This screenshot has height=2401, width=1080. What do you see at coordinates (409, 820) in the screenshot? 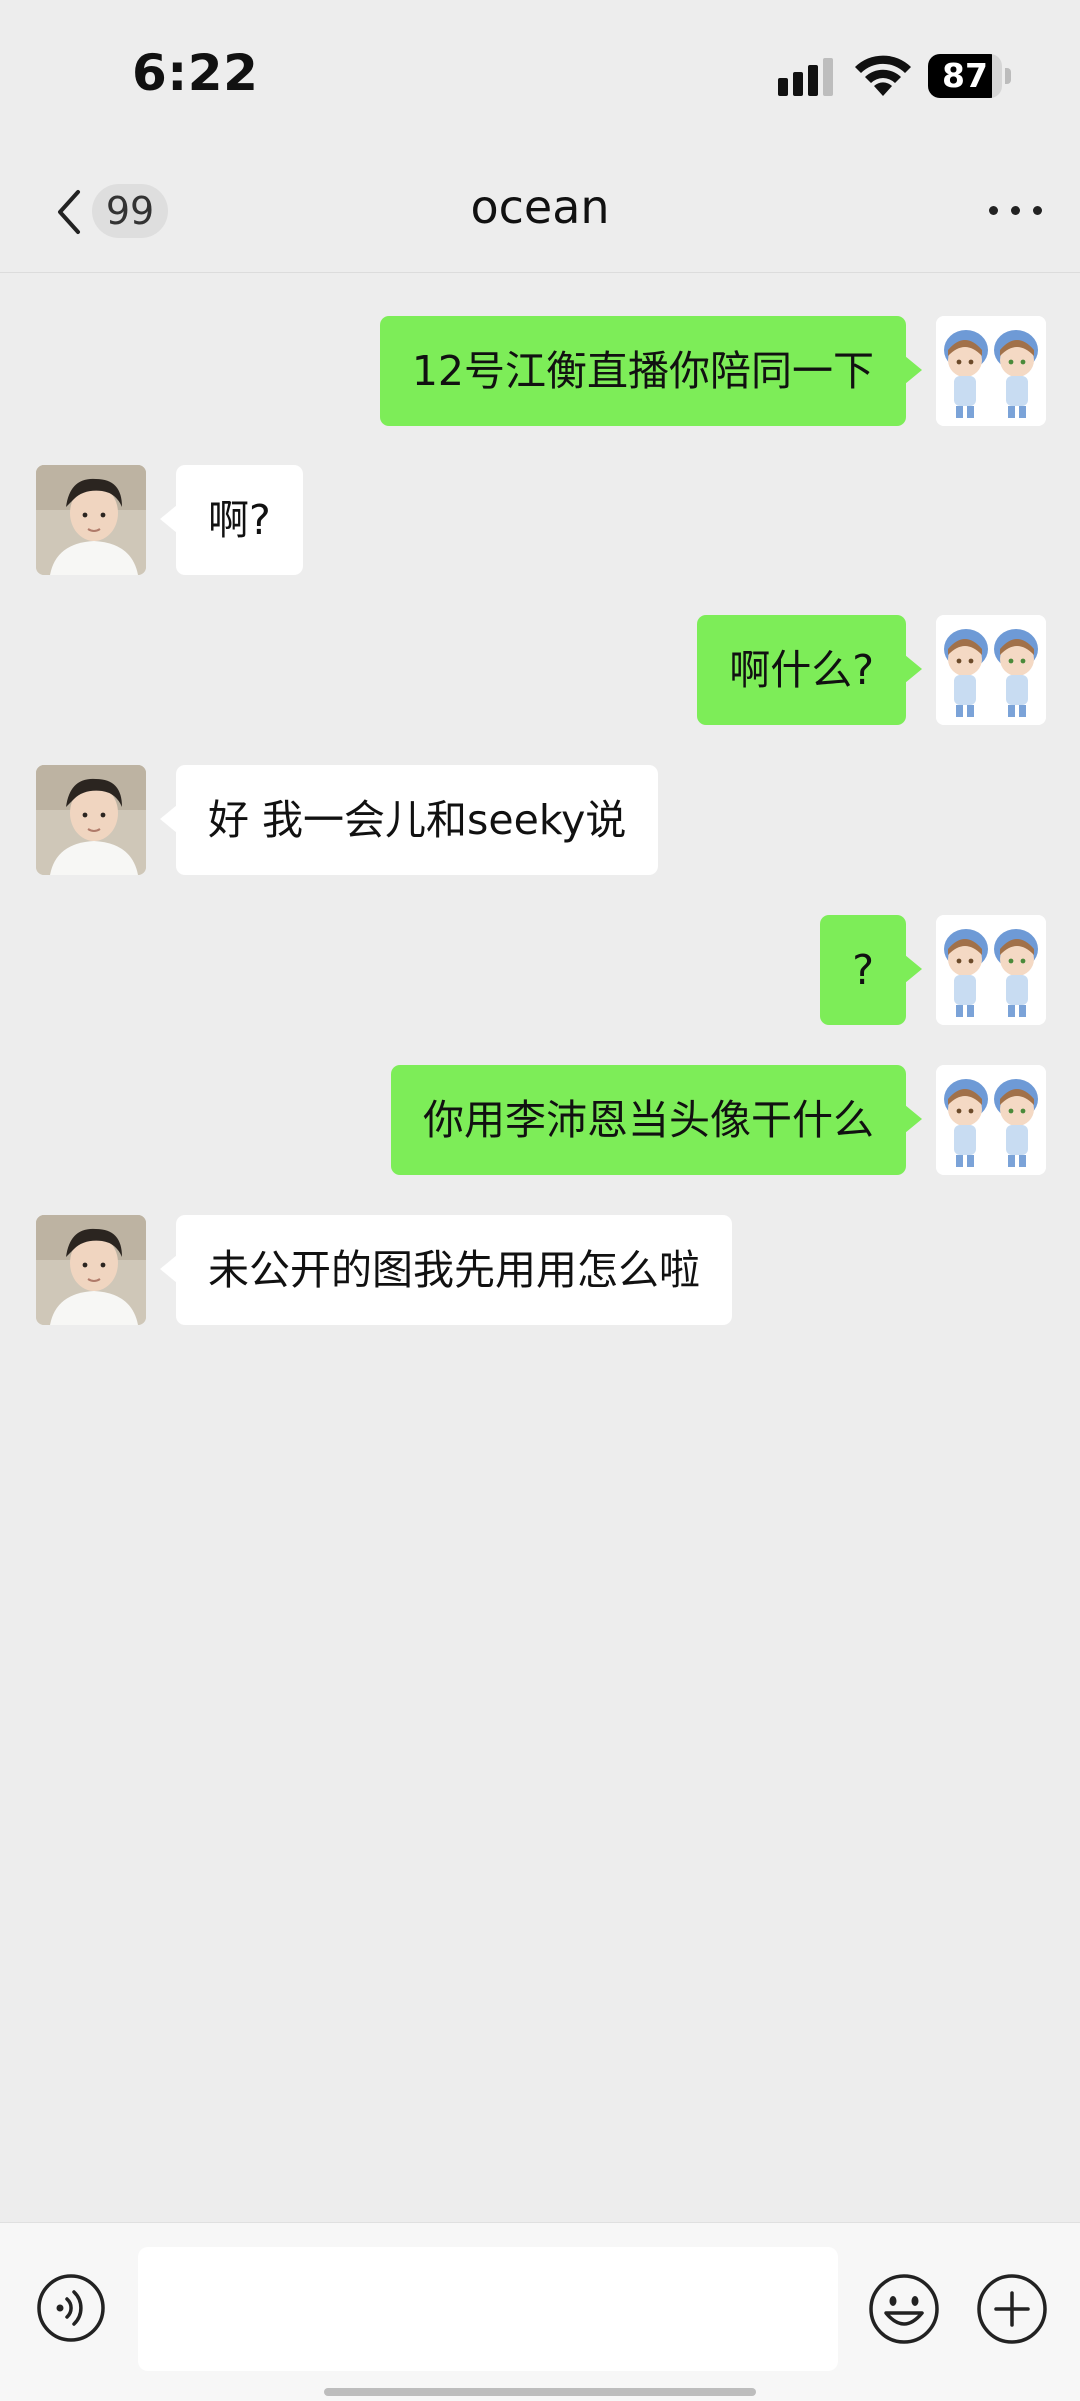
I see `message-bubble-other: 好 我一会儿和seeky说` at bounding box center [409, 820].